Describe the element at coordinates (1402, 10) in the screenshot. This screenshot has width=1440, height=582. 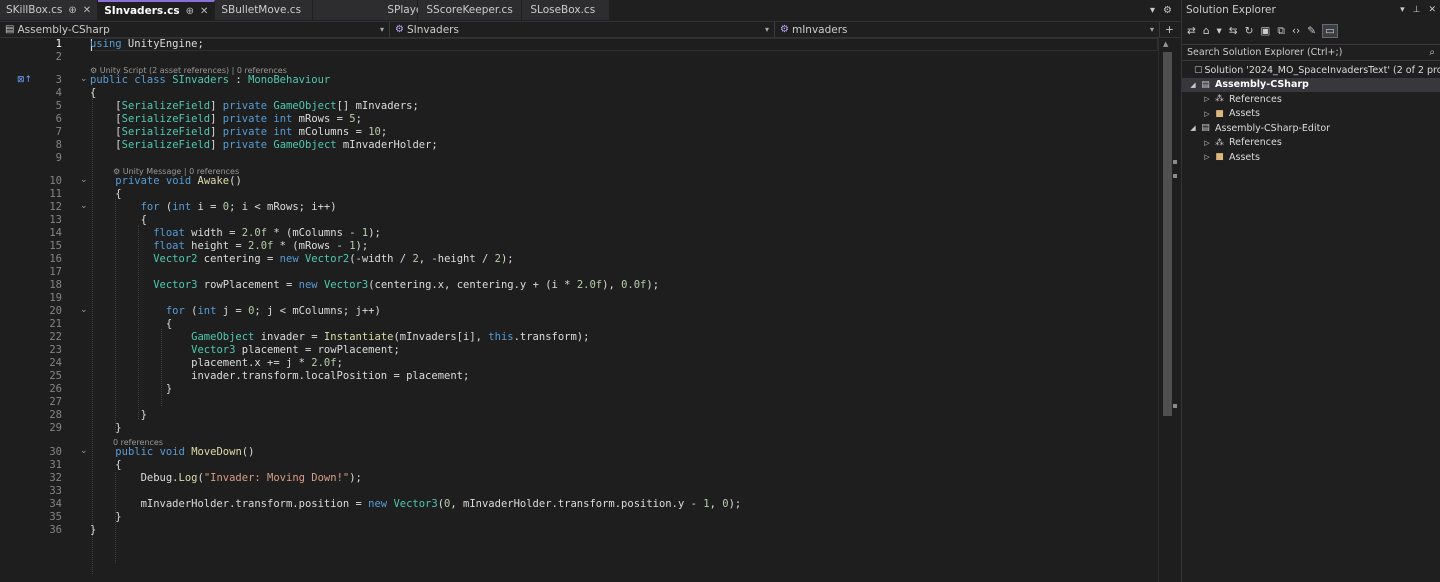
I see `panel-options-icon: ▾` at that location.